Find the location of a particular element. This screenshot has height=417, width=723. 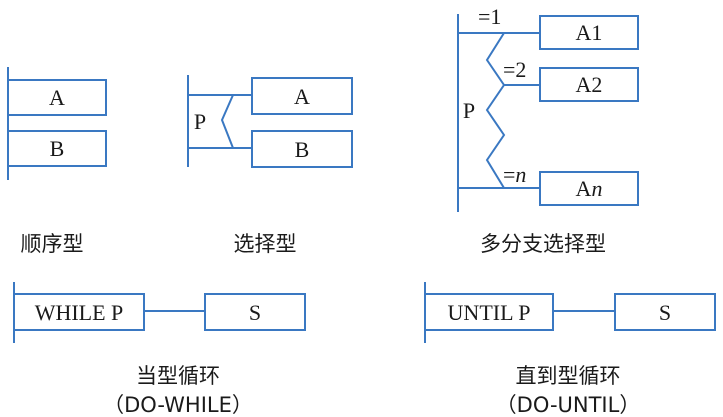

sequence-structure: A B is located at coordinates (57, 123).